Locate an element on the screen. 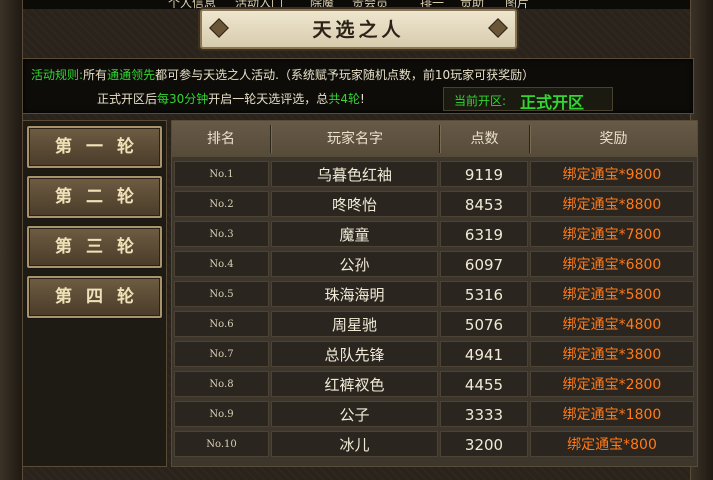 This screenshot has width=713, height=480. header-player-name: 玩家名字 is located at coordinates (355, 139).